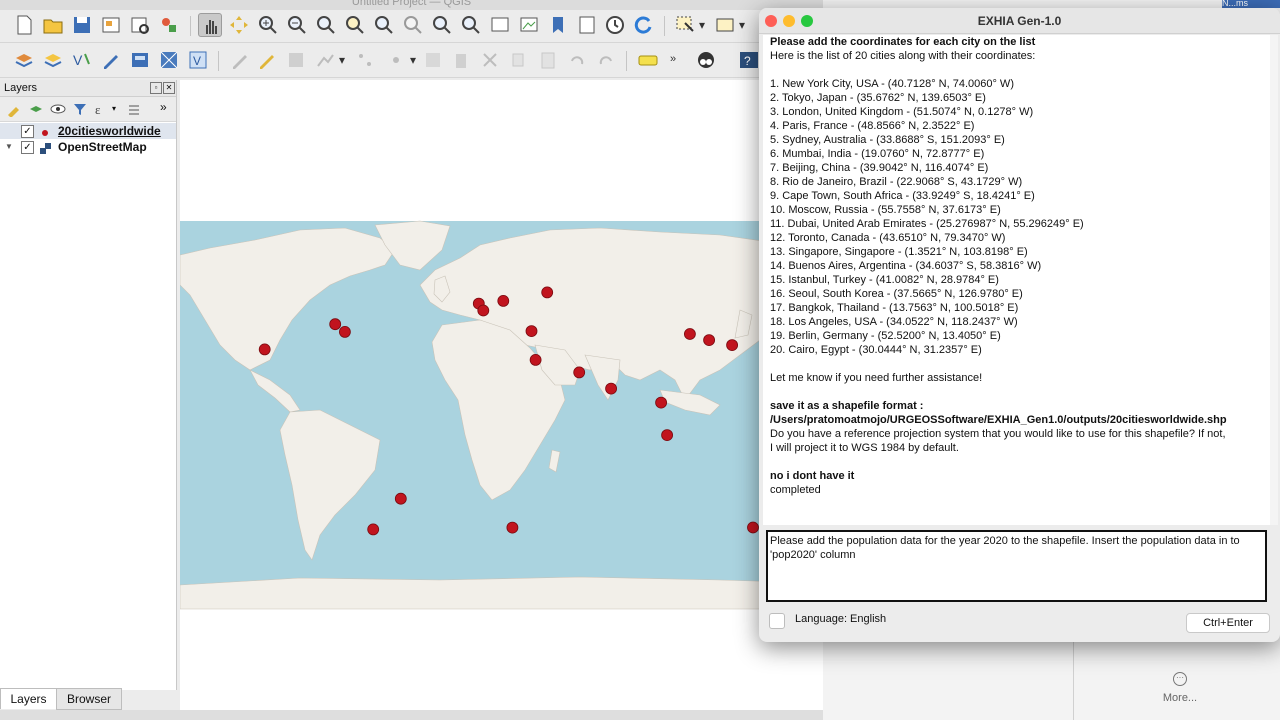 Image resolution: width=1280 pixels, height=720 pixels. What do you see at coordinates (606, 60) in the screenshot?
I see `redo-icon` at bounding box center [606, 60].